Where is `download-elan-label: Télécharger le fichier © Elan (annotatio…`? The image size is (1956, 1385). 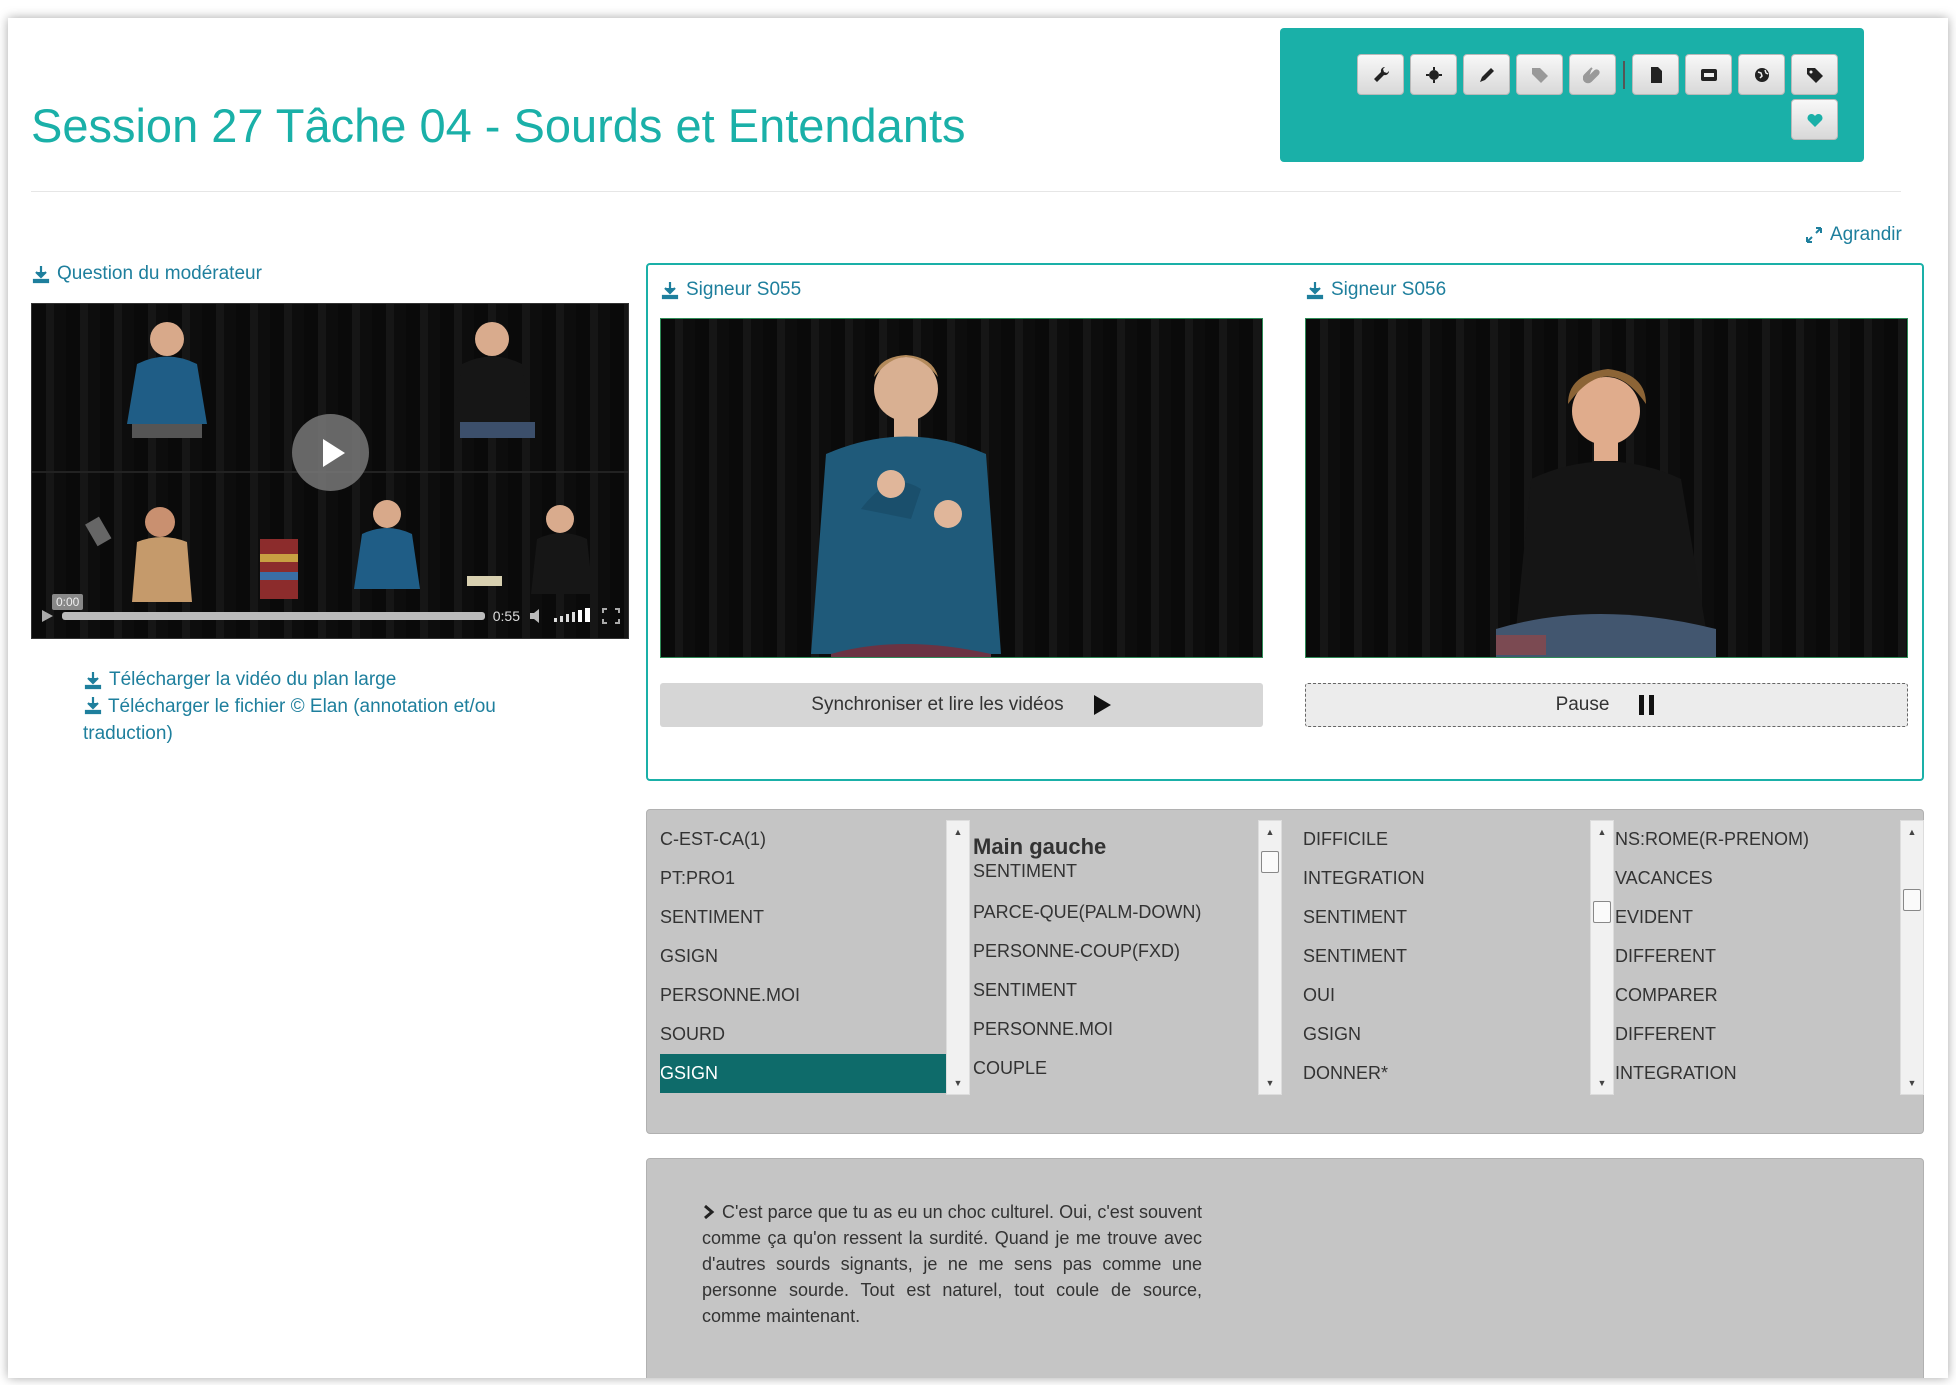 download-elan-label: Télécharger le fichier © Elan (annotatio… is located at coordinates (289, 720).